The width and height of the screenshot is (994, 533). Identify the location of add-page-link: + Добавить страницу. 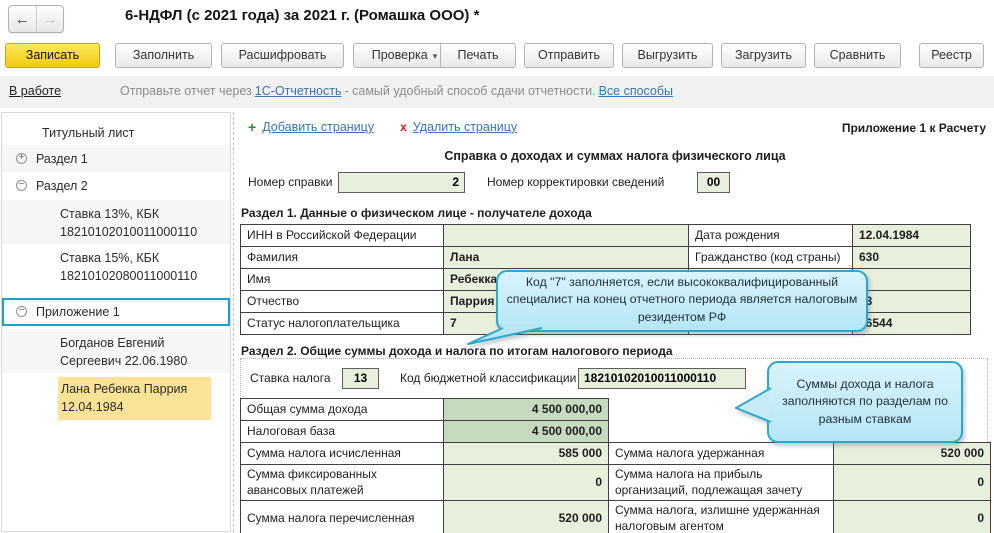
(311, 127).